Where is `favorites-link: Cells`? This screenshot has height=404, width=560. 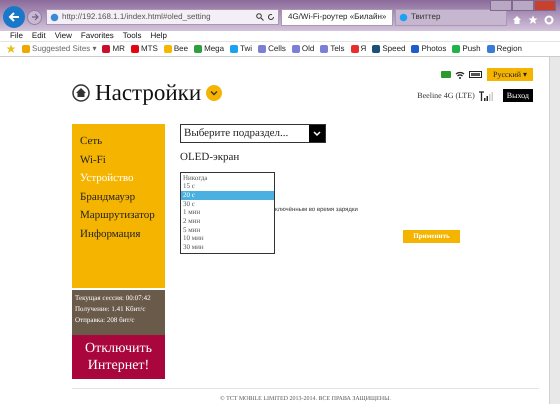 favorites-link: Cells is located at coordinates (272, 49).